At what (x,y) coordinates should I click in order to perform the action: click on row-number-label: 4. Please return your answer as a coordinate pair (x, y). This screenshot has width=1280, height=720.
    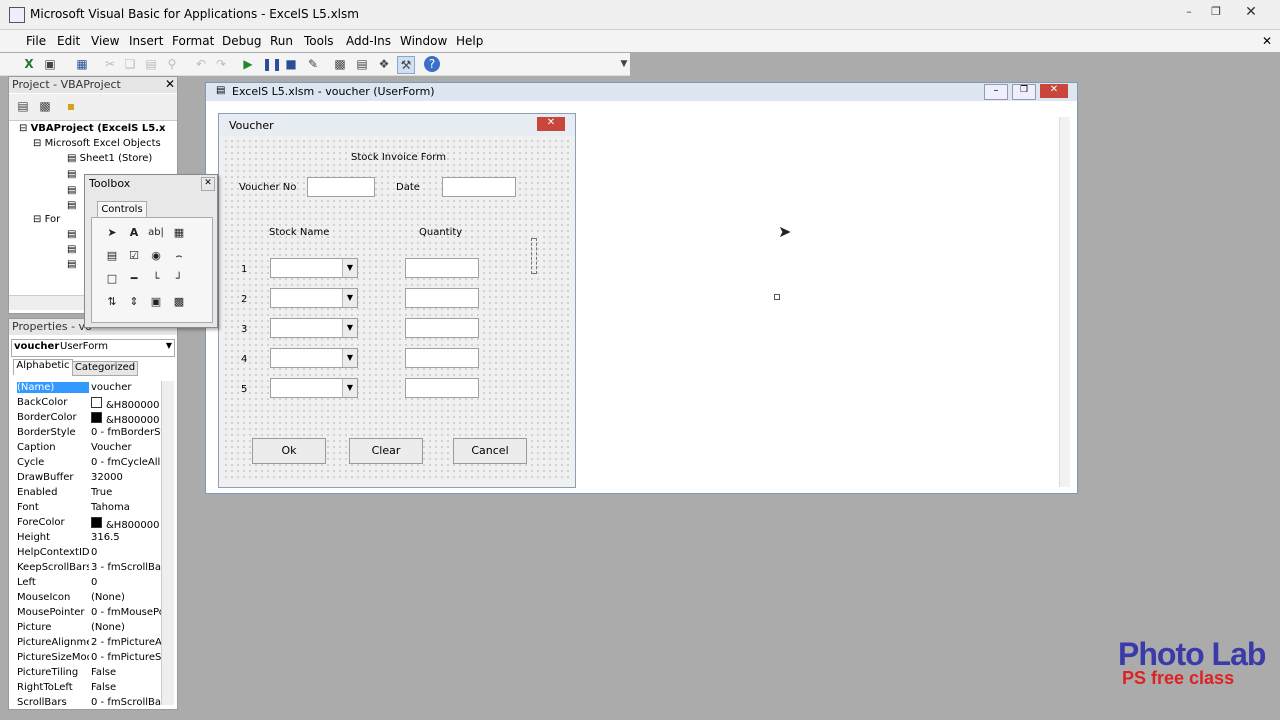
    Looking at the image, I should click on (244, 359).